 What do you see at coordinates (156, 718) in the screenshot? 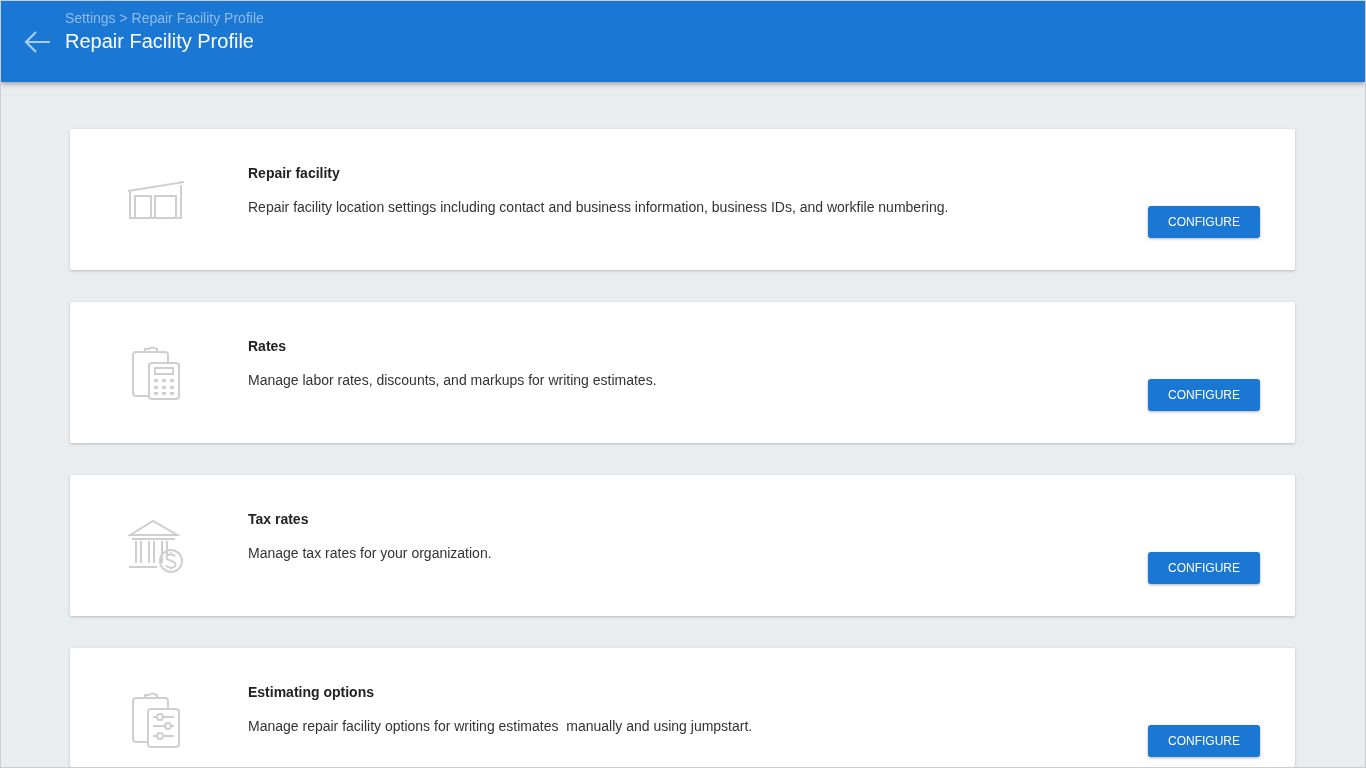
I see `clipboard-sliders-icon` at bounding box center [156, 718].